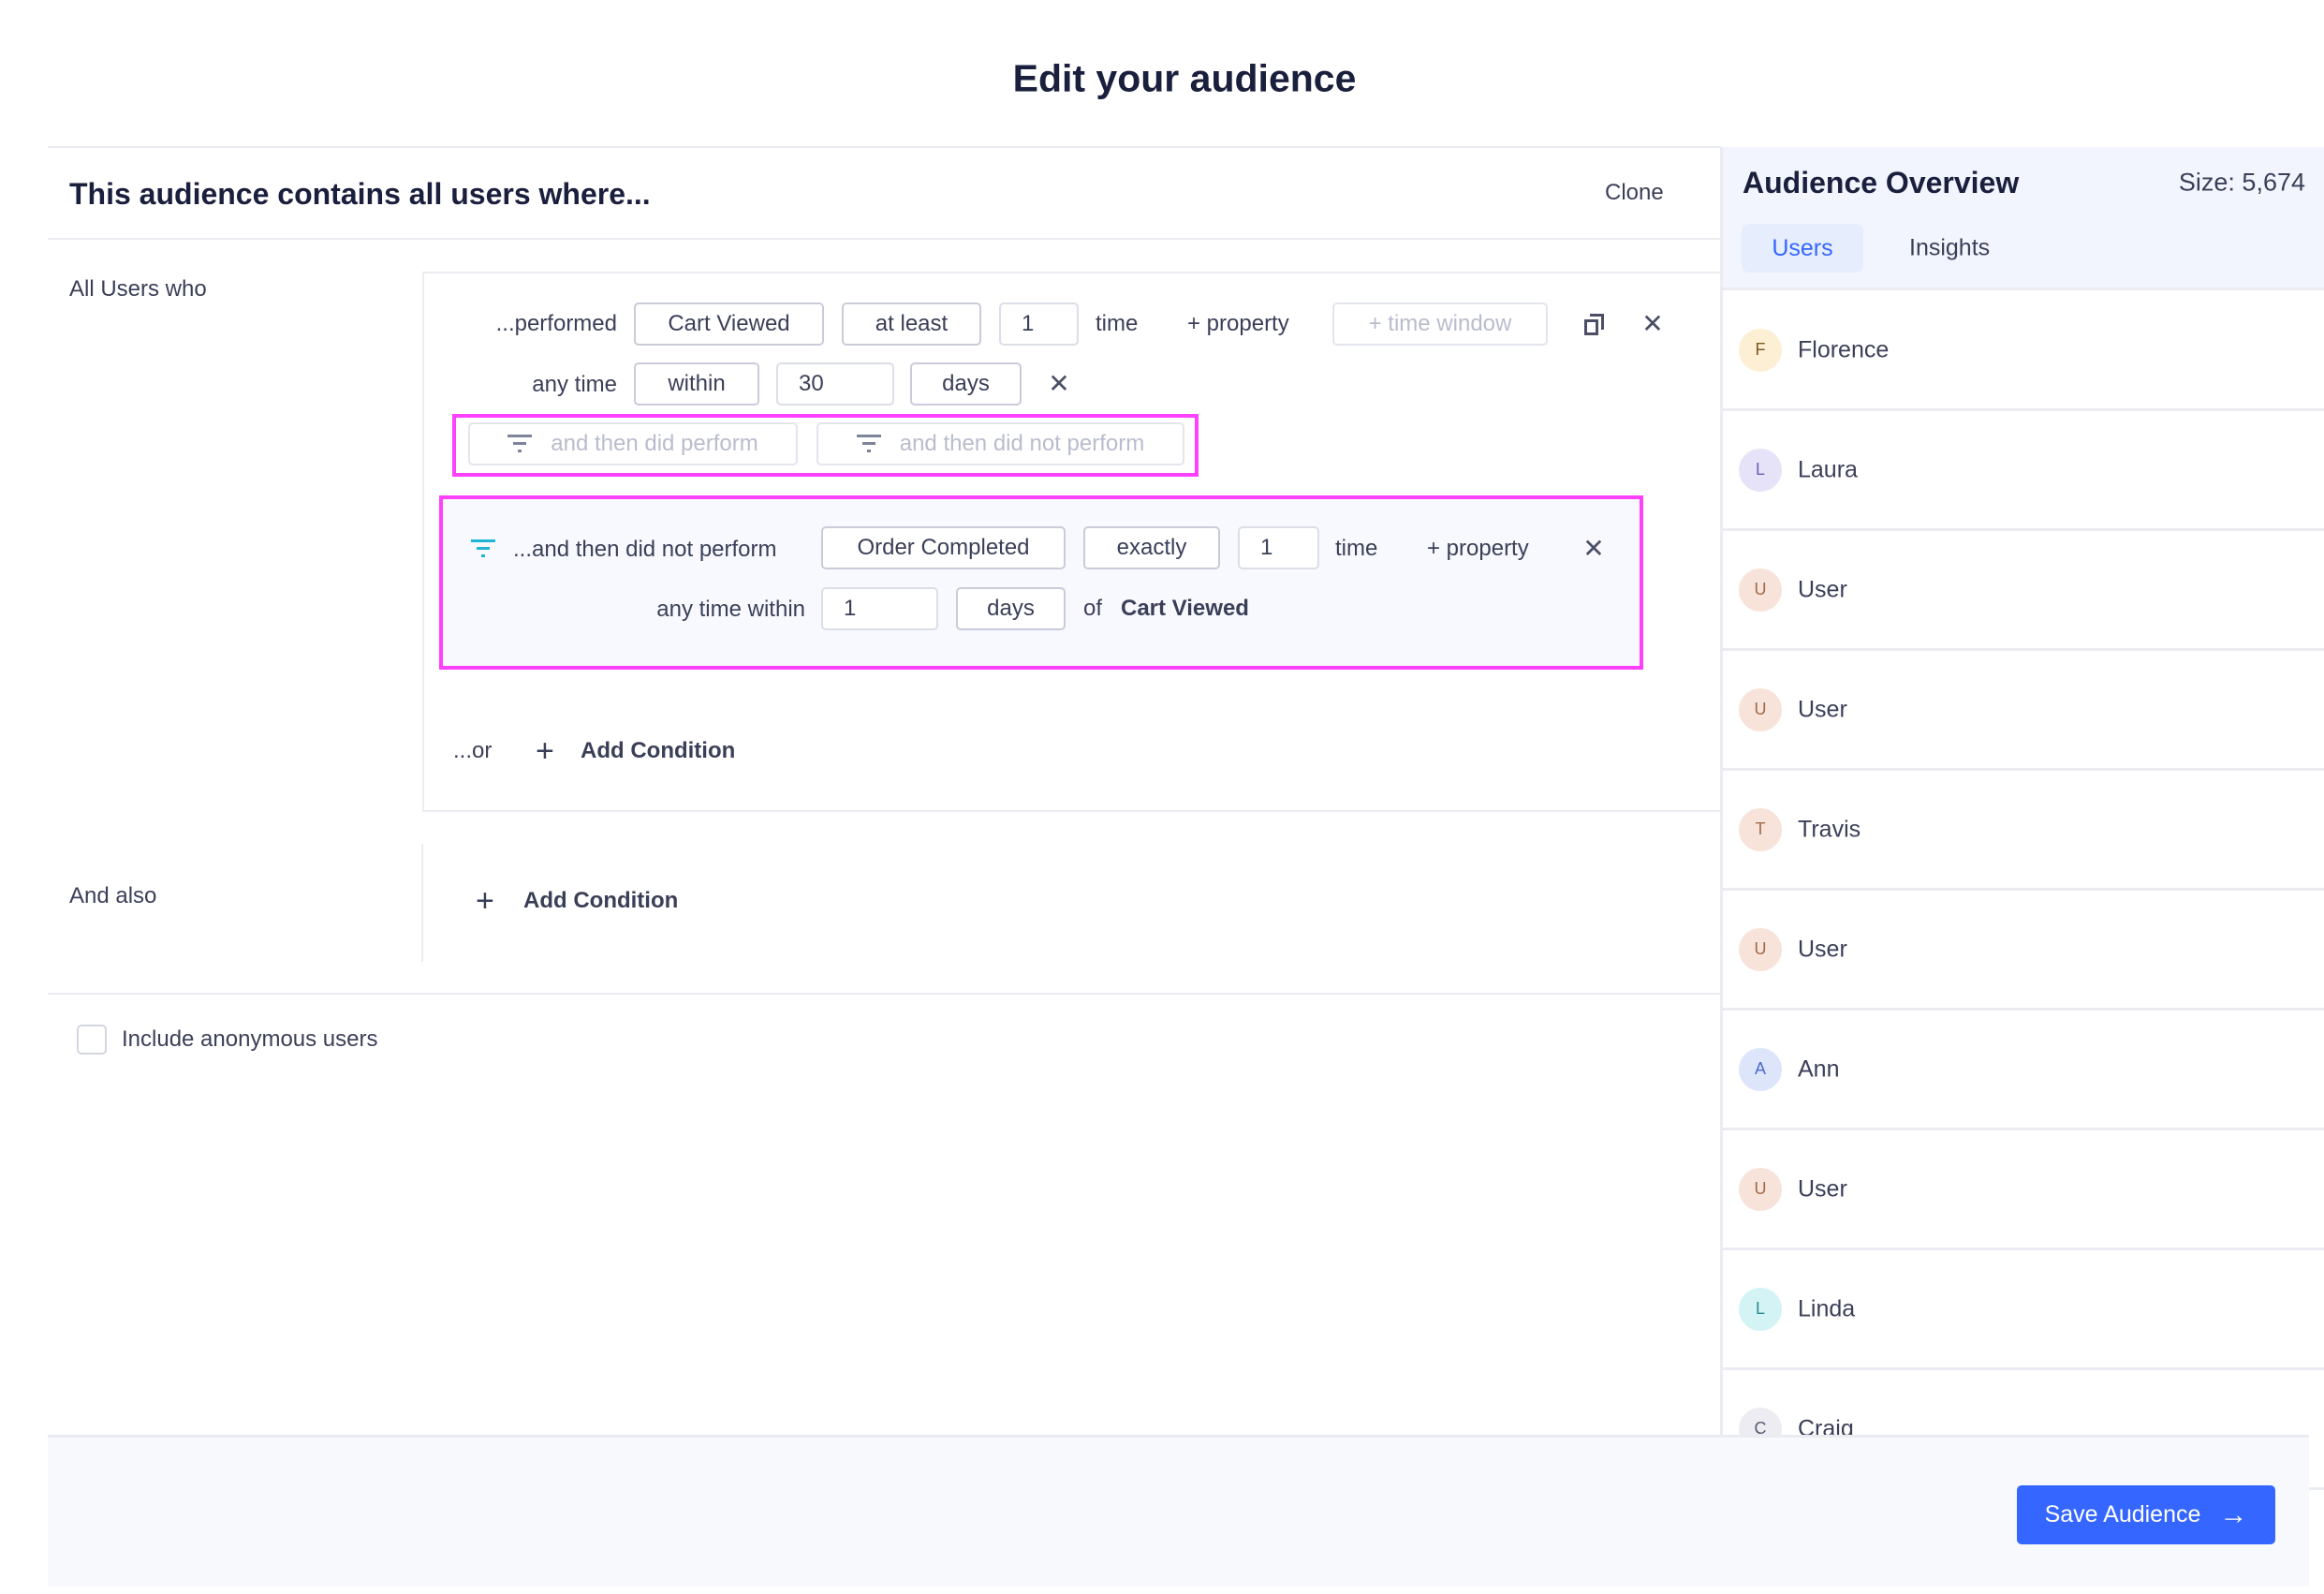 The width and height of the screenshot is (2324, 1594). I want to click on tab-insights: Insights, so click(1949, 248).